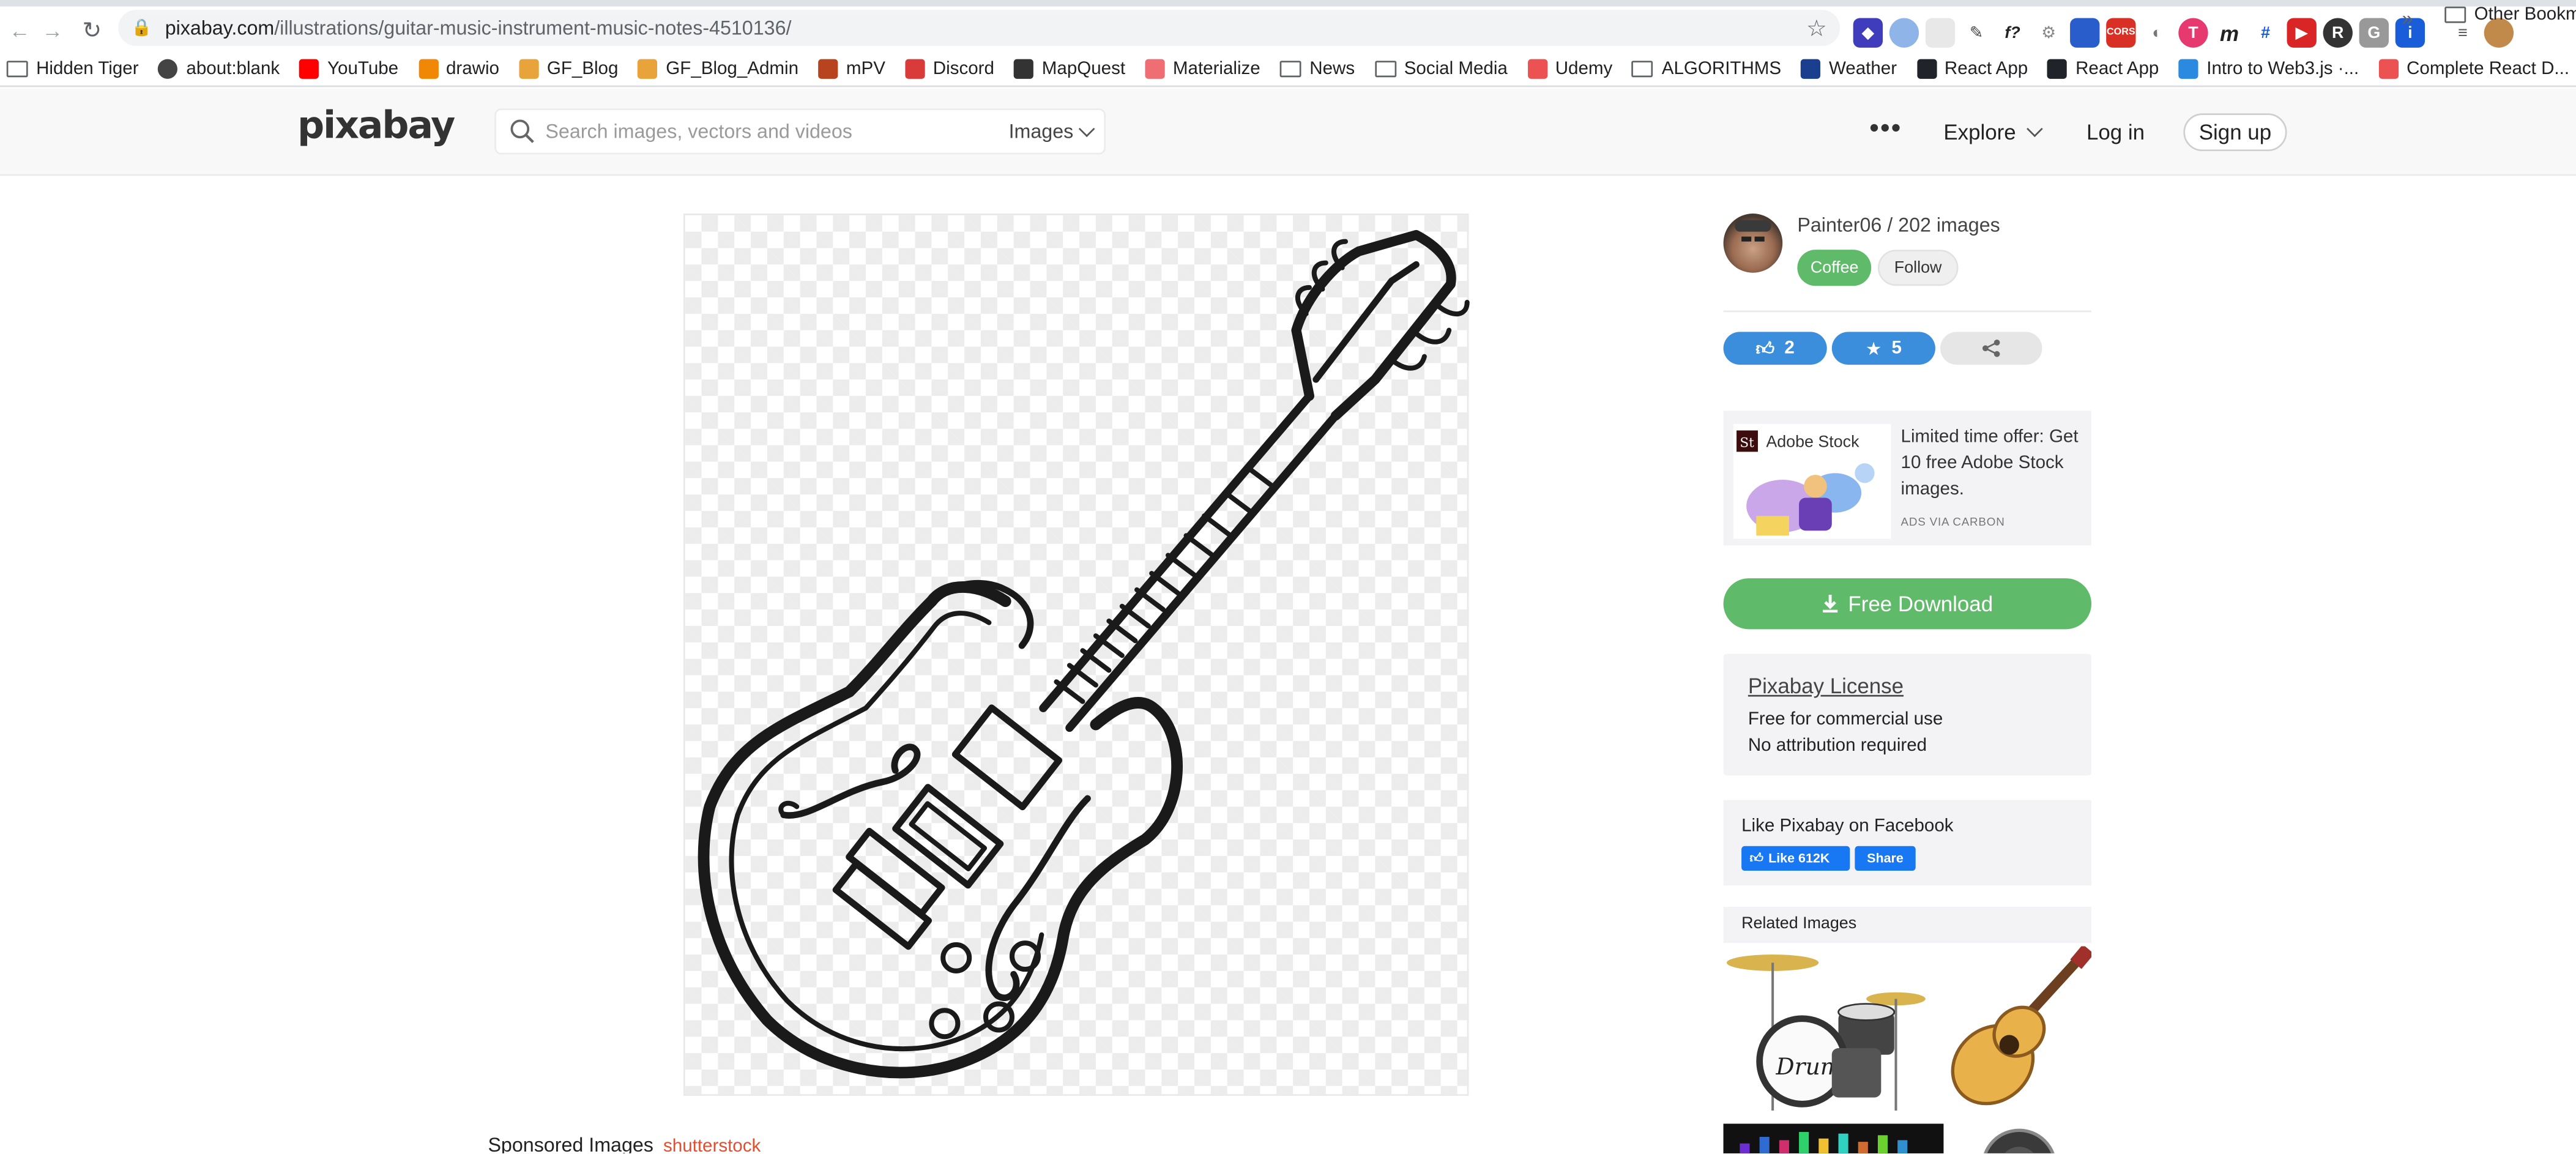  Describe the element at coordinates (2115, 132) in the screenshot. I see `login-link: Log in` at that location.